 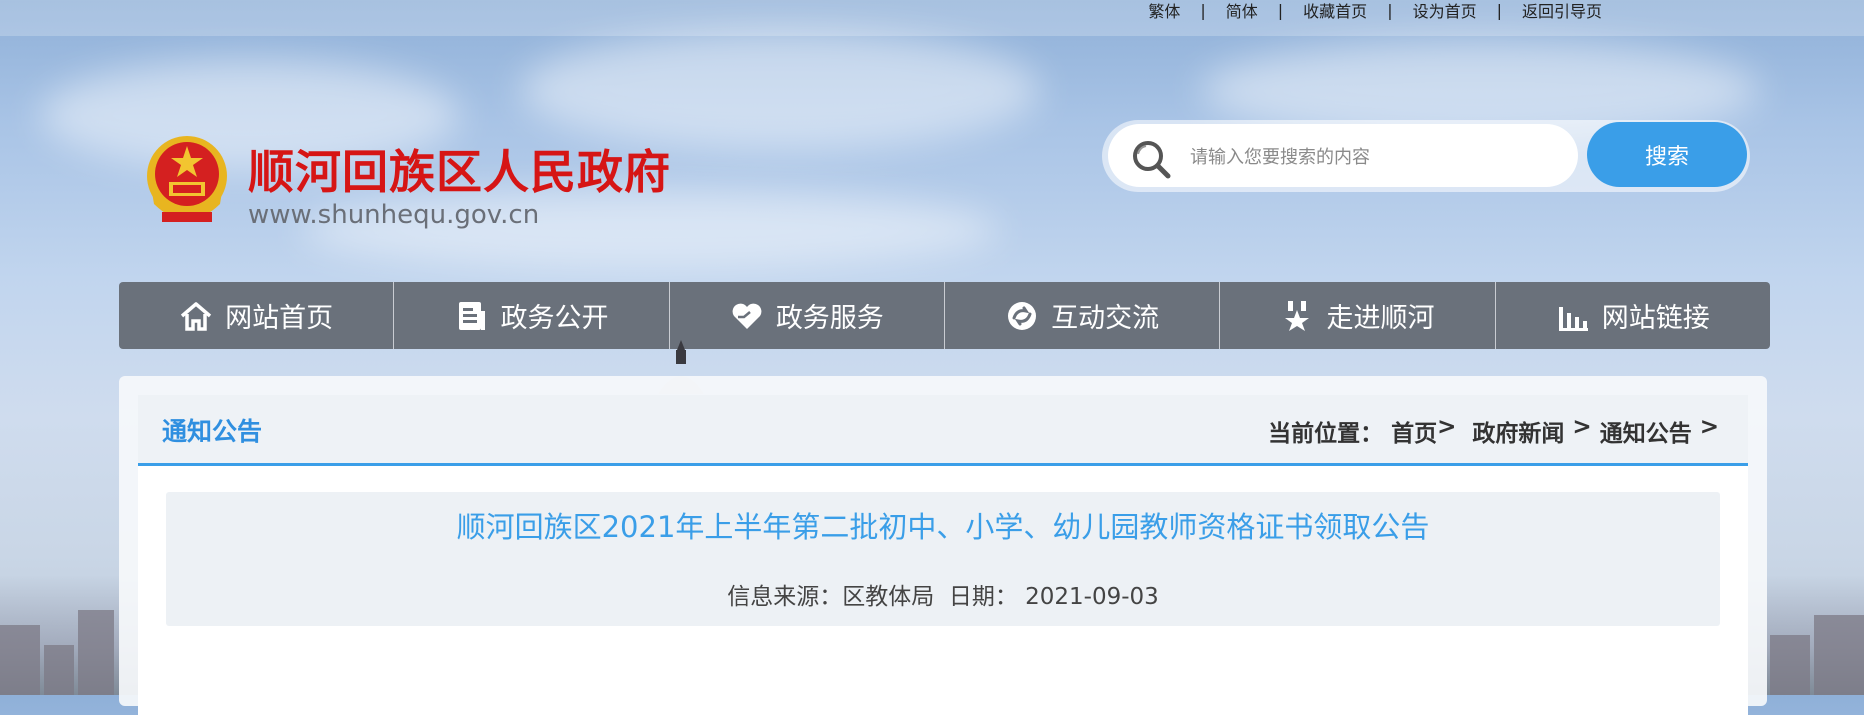 What do you see at coordinates (1152, 160) in the screenshot?
I see `search-icon` at bounding box center [1152, 160].